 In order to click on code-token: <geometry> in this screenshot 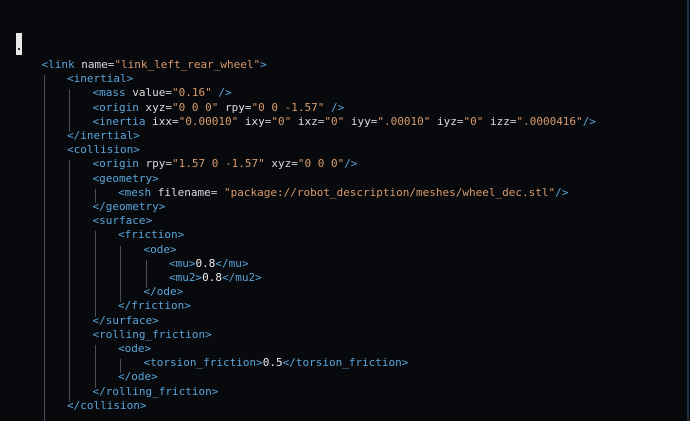, I will do `click(125, 178)`.